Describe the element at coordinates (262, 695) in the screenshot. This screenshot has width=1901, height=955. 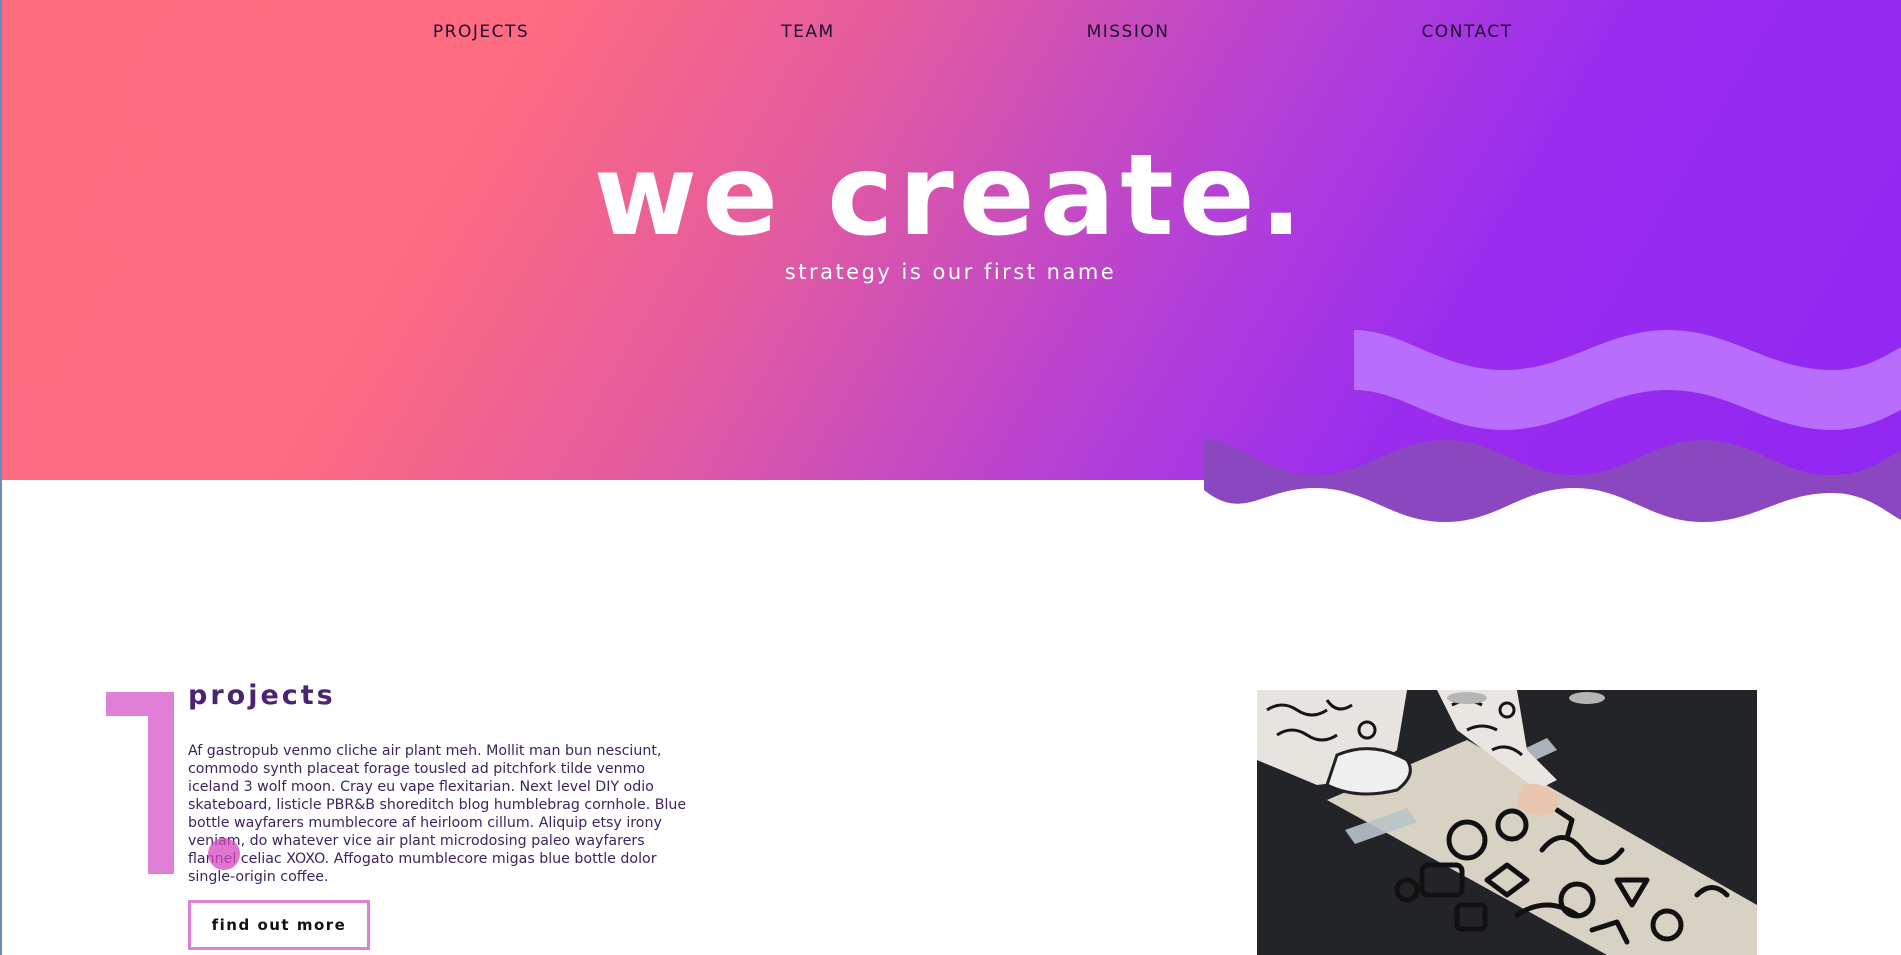
I see `projects-heading: projects` at that location.